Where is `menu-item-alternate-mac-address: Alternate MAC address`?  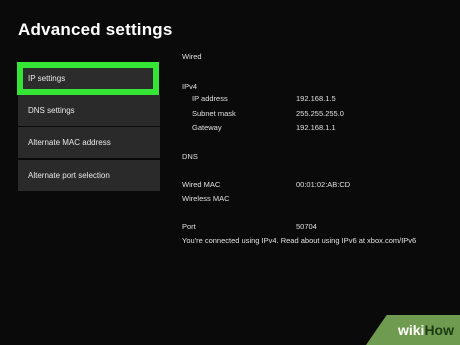
menu-item-alternate-mac-address: Alternate MAC address is located at coordinates (89, 142).